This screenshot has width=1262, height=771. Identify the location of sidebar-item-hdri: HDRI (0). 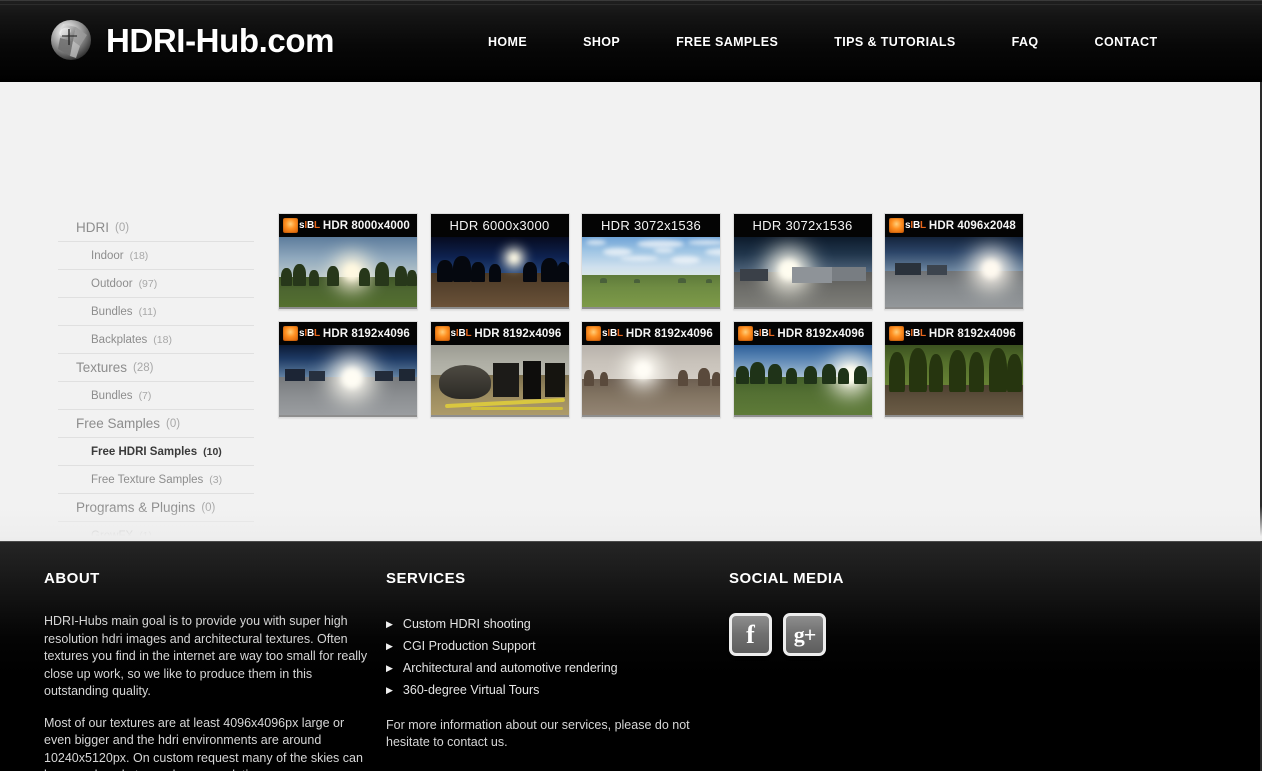
(156, 228).